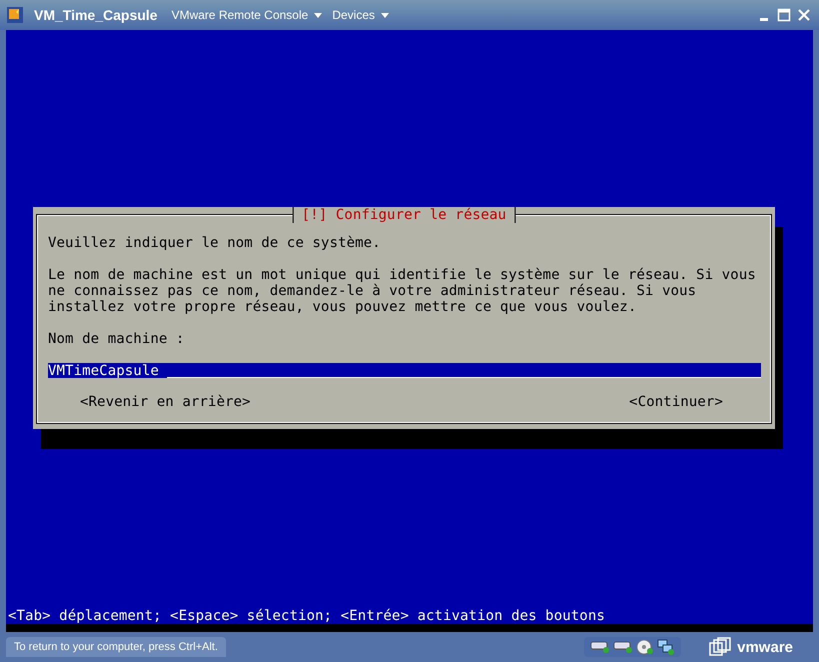 The image size is (819, 662). I want to click on menu-item: VMware Remote Console, so click(239, 15).